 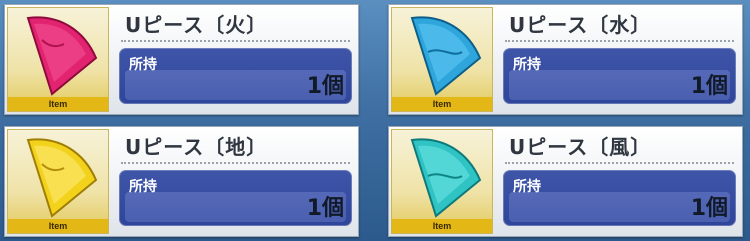 What do you see at coordinates (580, 25) in the screenshot?
I see `item-name: Uピース〔水〕` at bounding box center [580, 25].